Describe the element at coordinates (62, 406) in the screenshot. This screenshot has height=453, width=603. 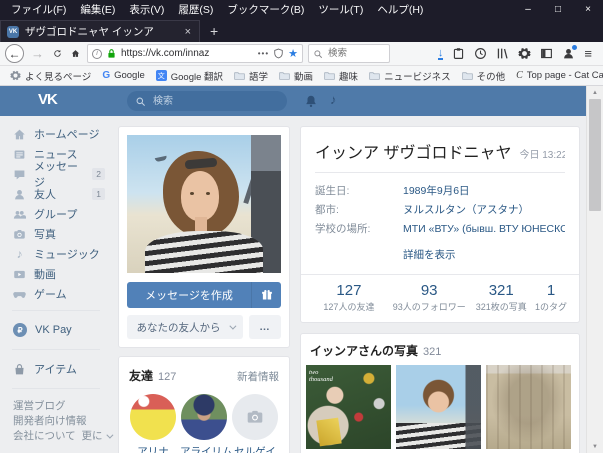
I see `footer-link-blog: 運営ブログ` at that location.